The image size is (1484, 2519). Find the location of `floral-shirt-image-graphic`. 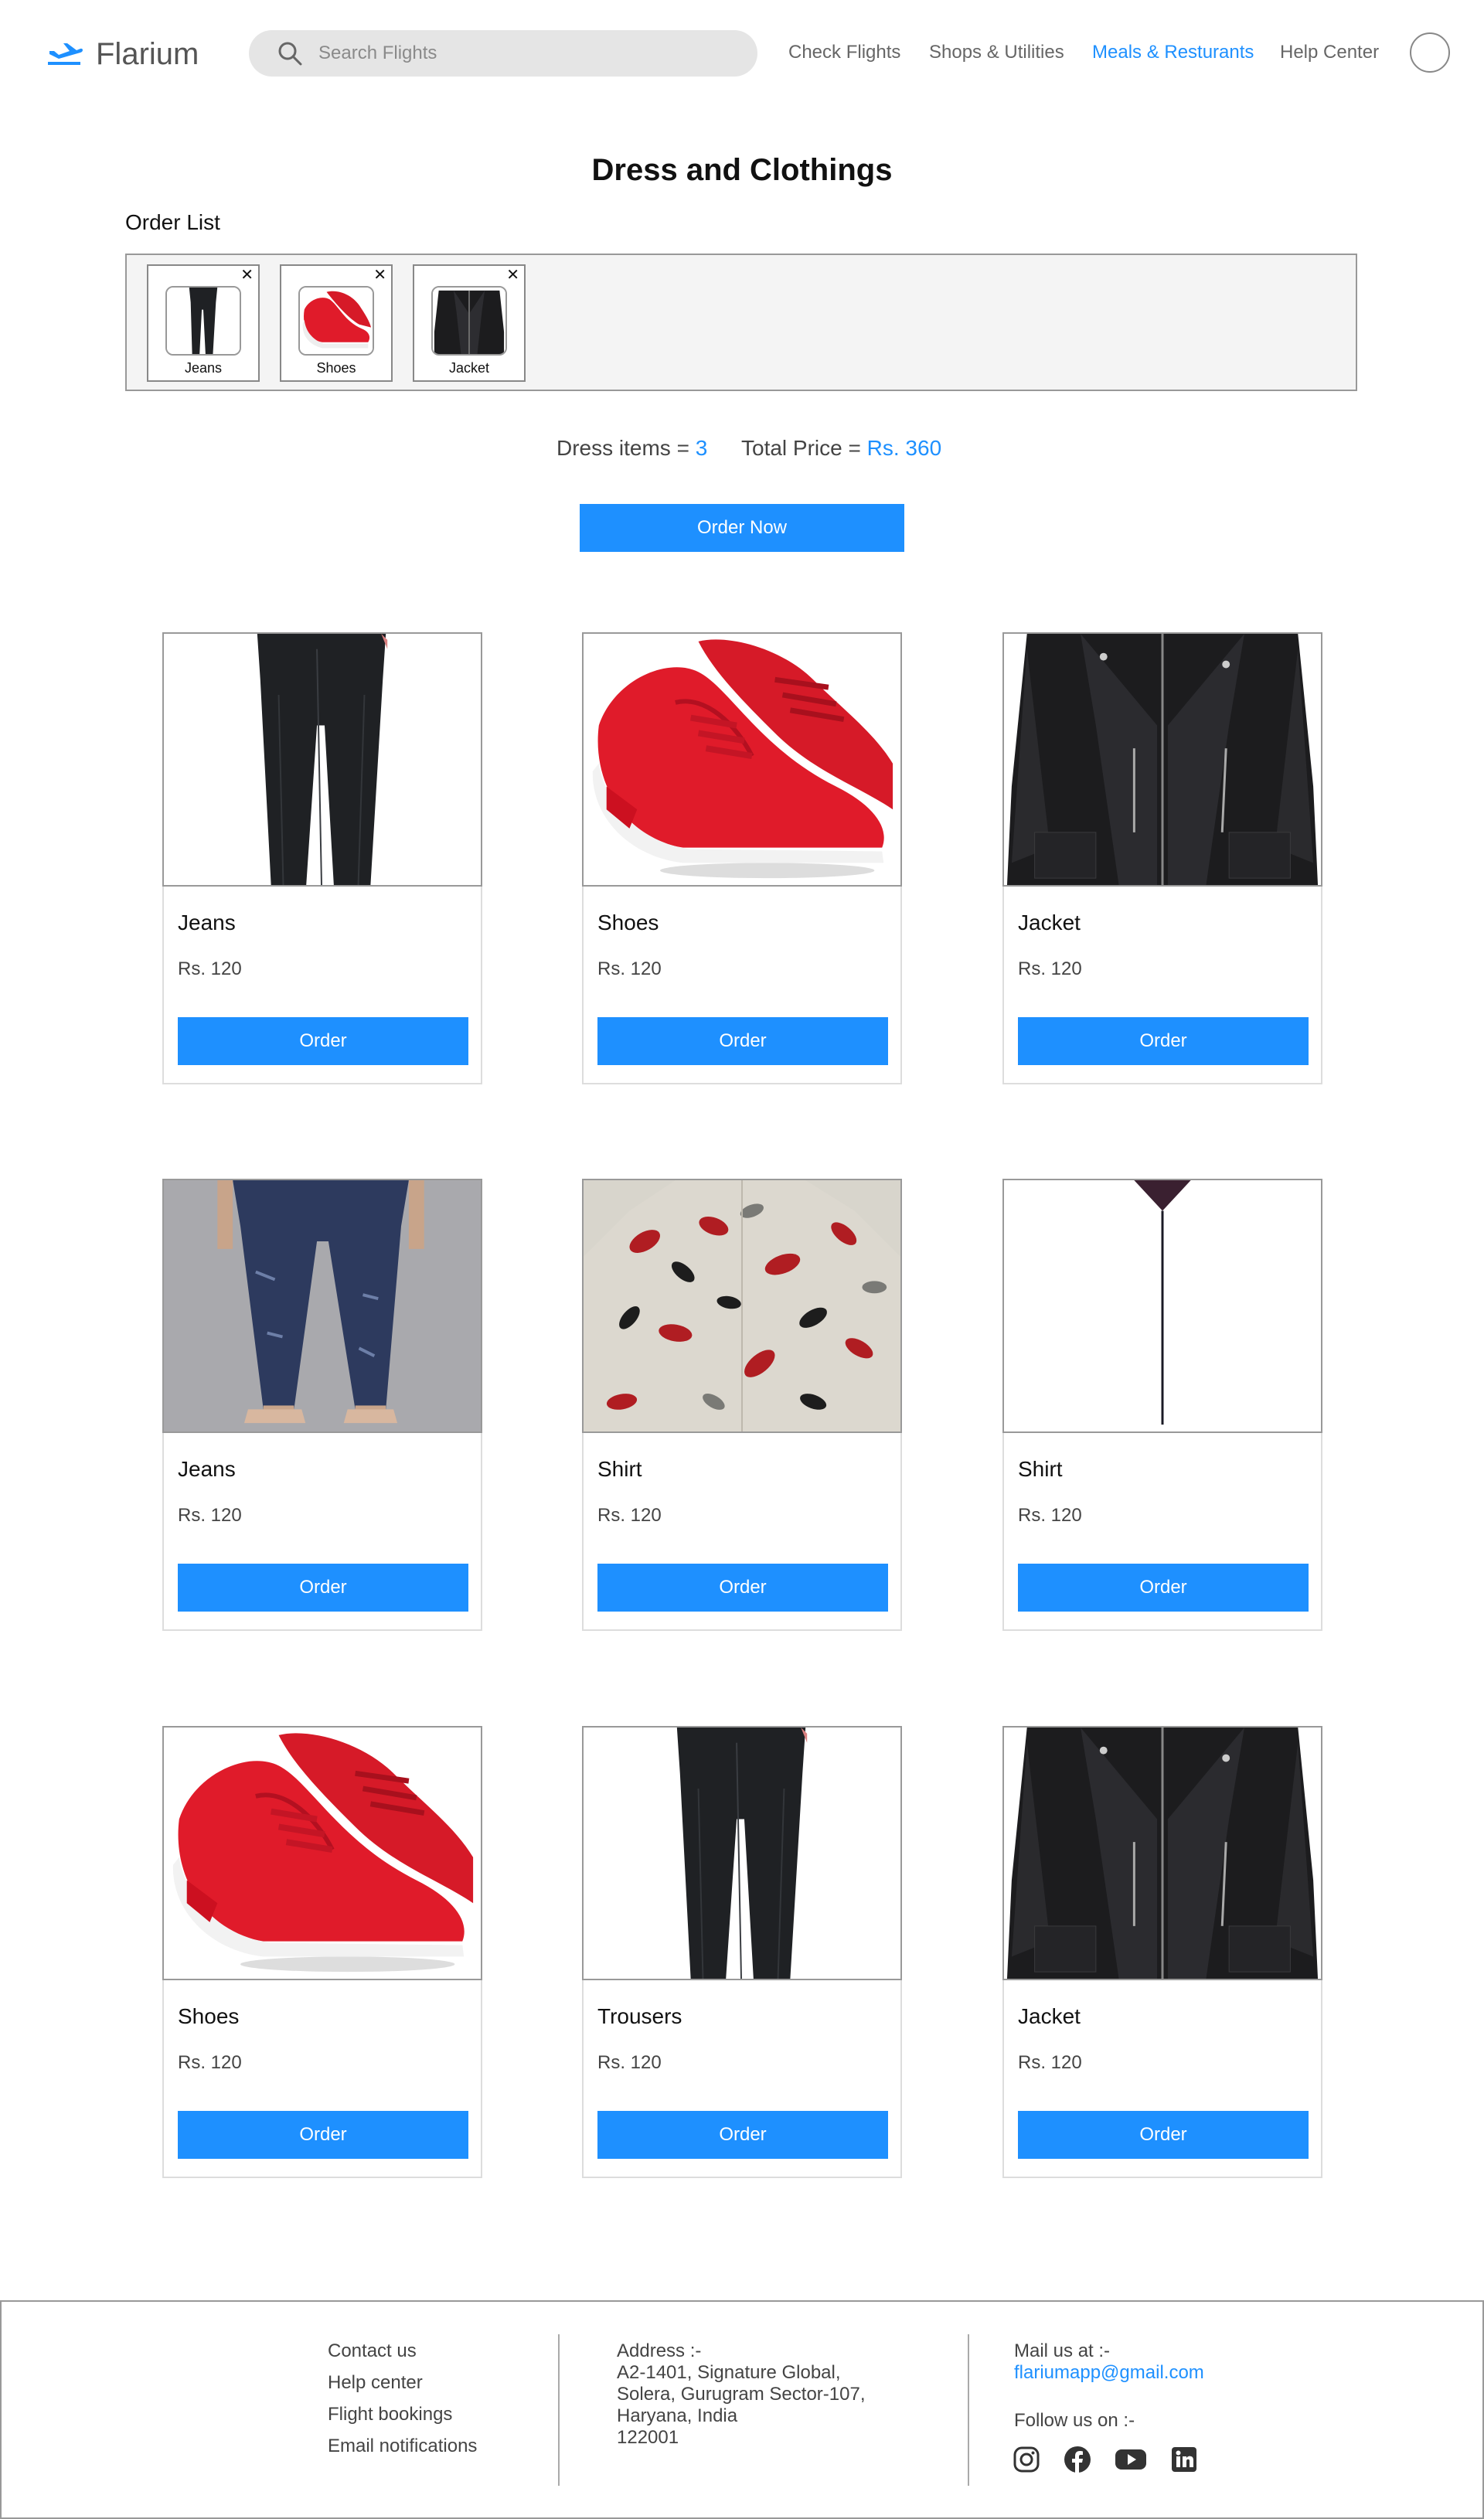

floral-shirt-image-graphic is located at coordinates (742, 1305).